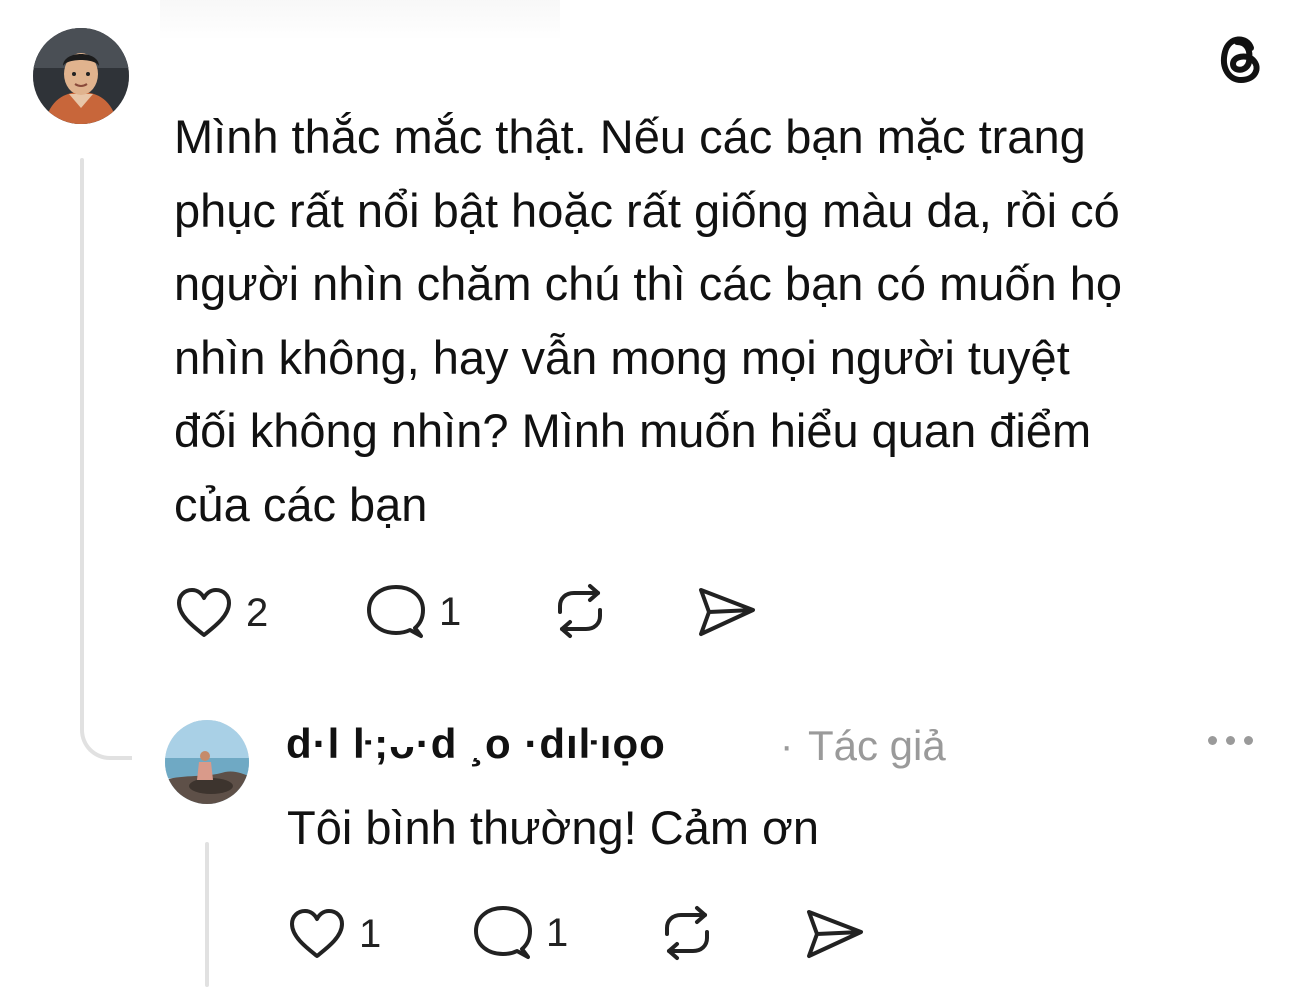 The image size is (1296, 1004). I want to click on reply-like-count: 1, so click(370, 933).